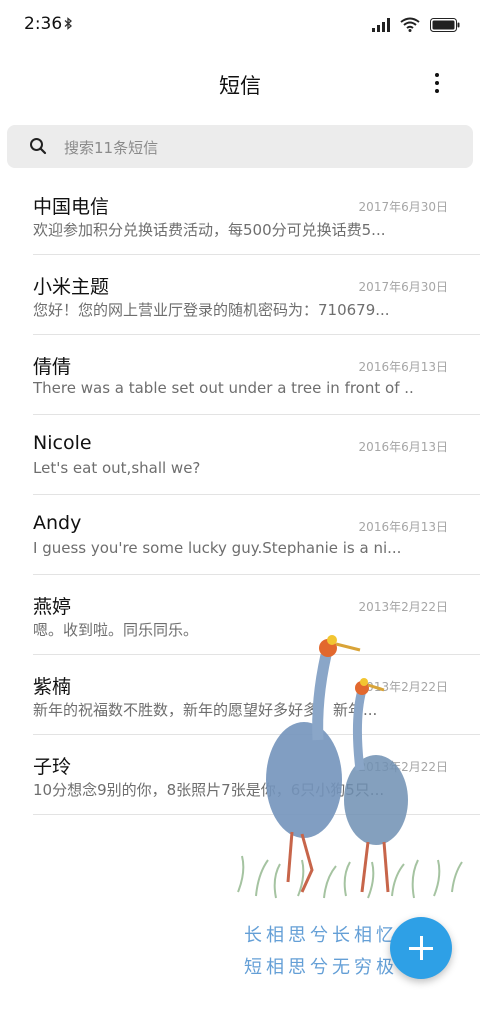  I want to click on contact-name: 倩倩, so click(52, 367).